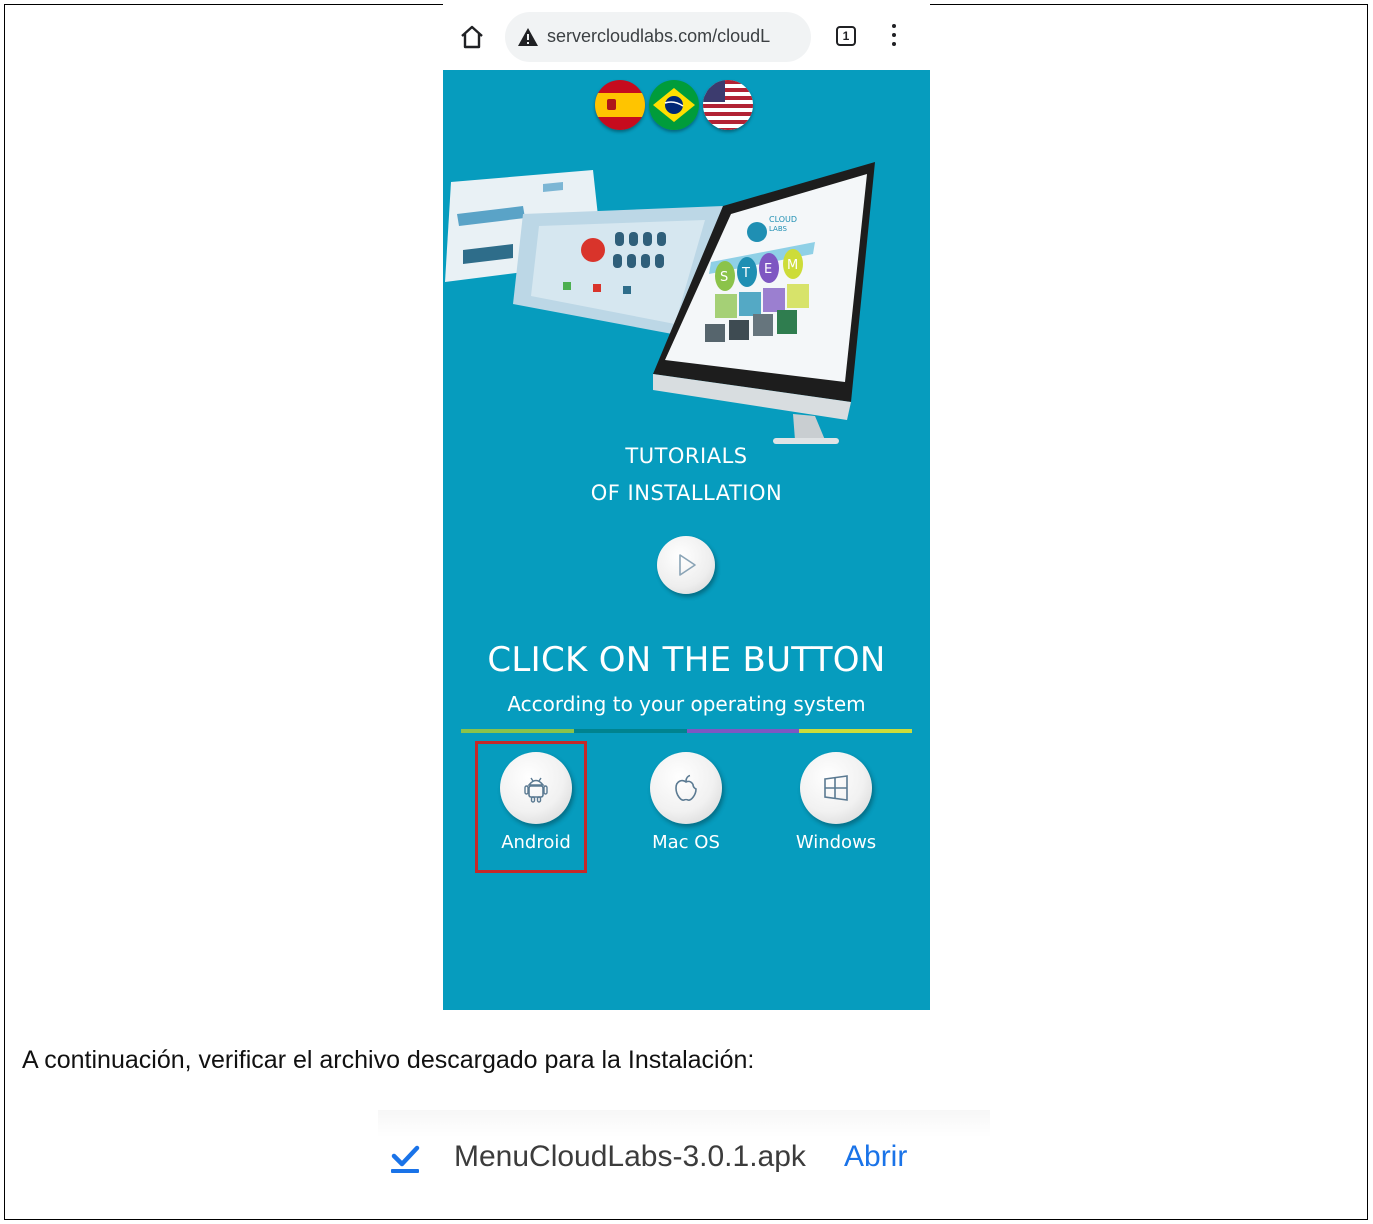 This screenshot has height=1224, width=1373. I want to click on stem-letter-s: S, so click(724, 277).